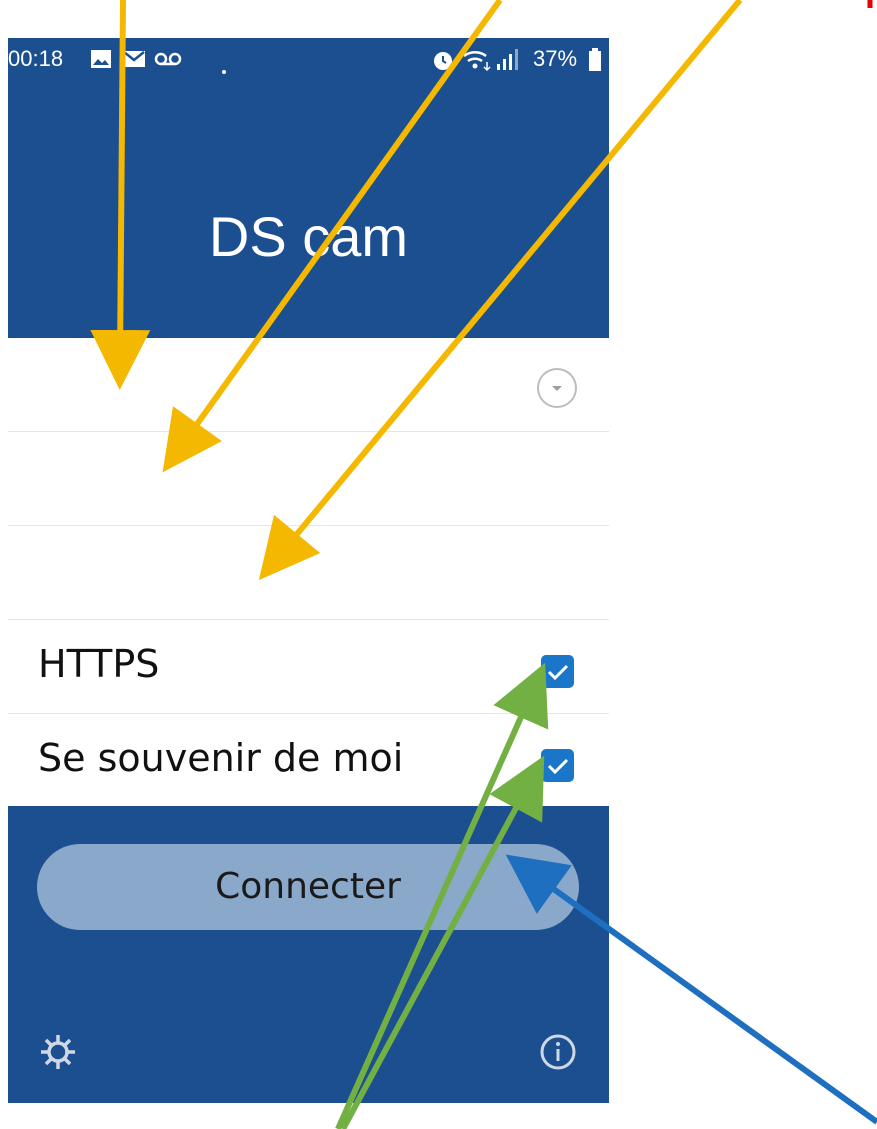 This screenshot has width=877, height=1129. What do you see at coordinates (101, 62) in the screenshot?
I see `image-icon` at bounding box center [101, 62].